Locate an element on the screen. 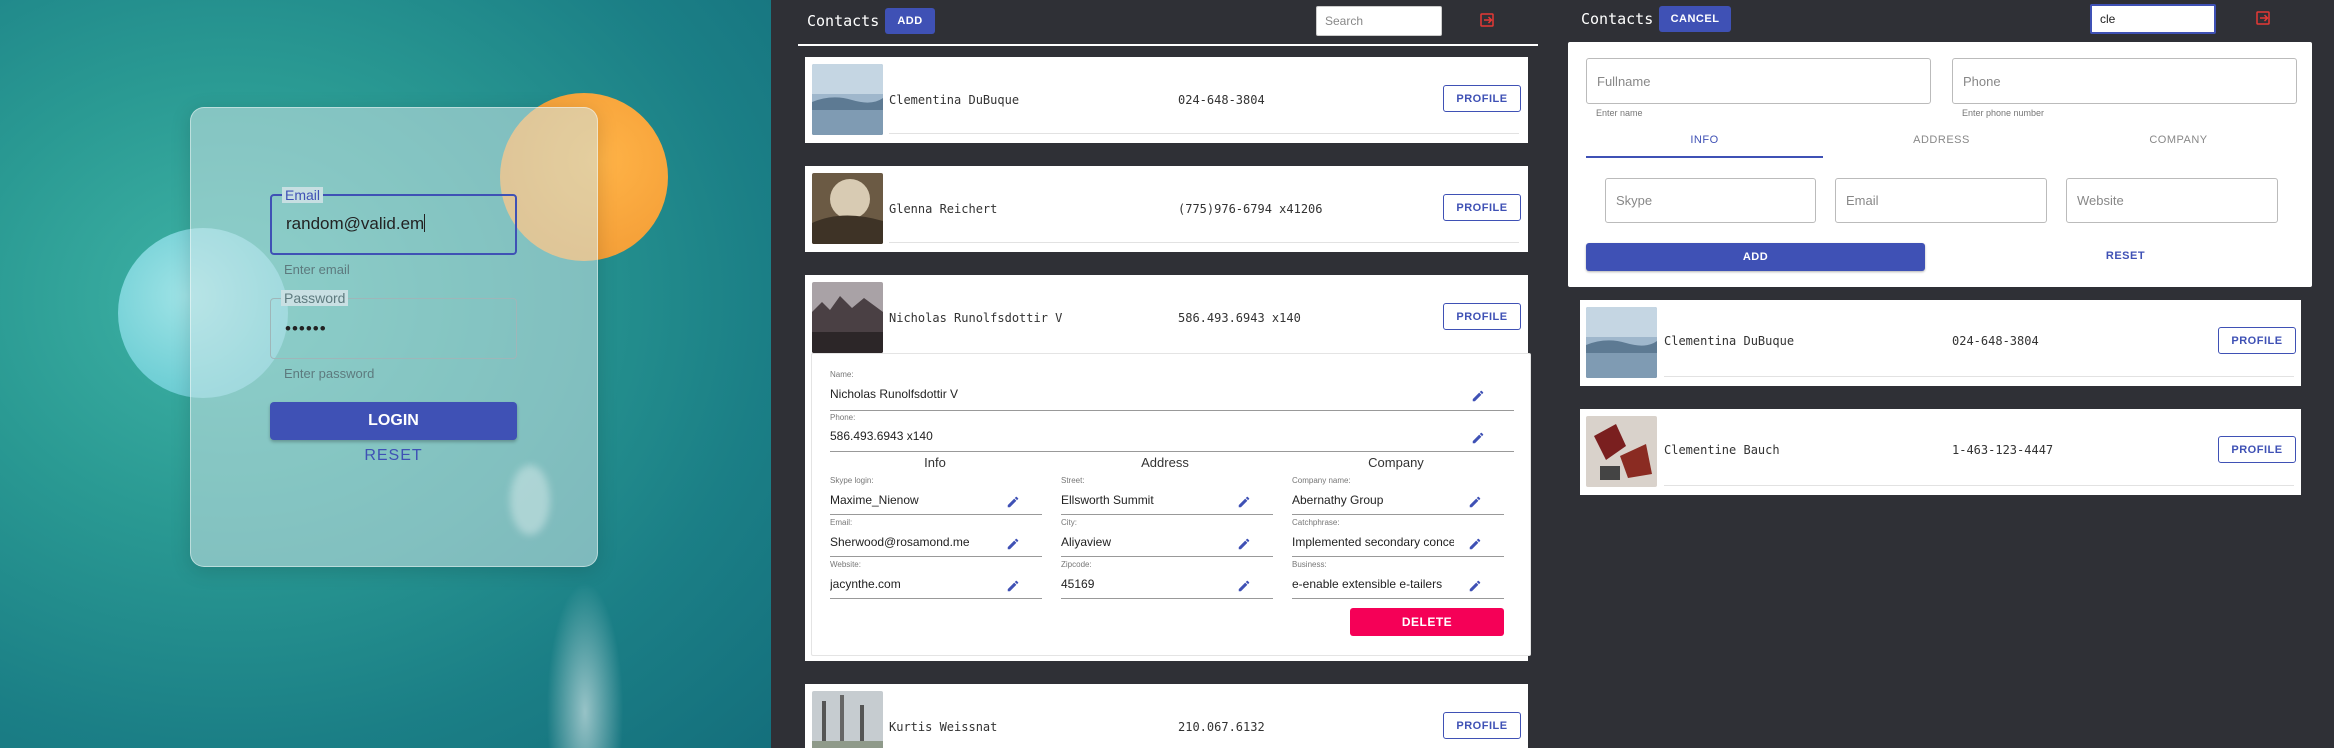 This screenshot has width=2334, height=748. website-label: Website: is located at coordinates (845, 564).